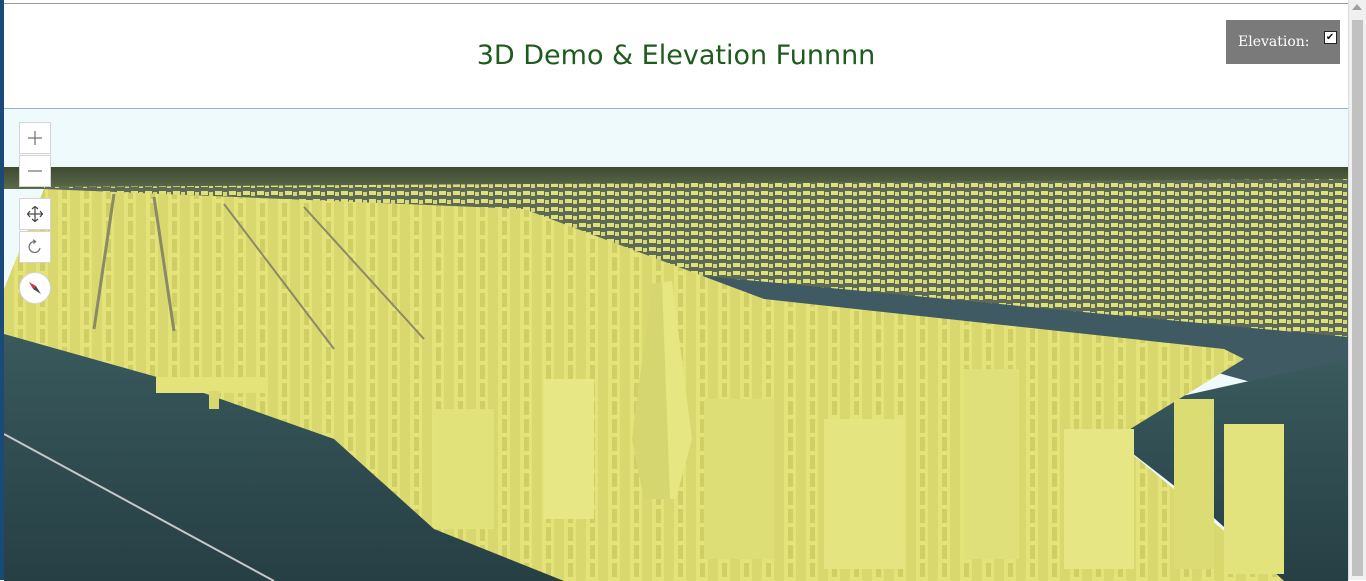  I want to click on elevation-checkbox: ✔, so click(1330, 37).